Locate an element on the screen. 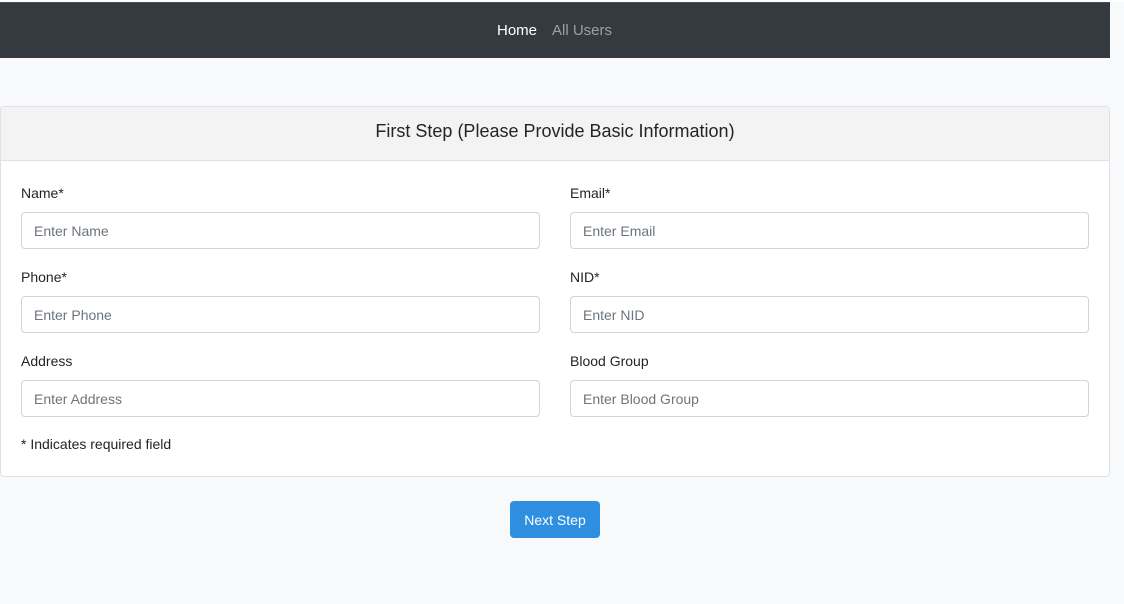  phone-input is located at coordinates (280, 314).